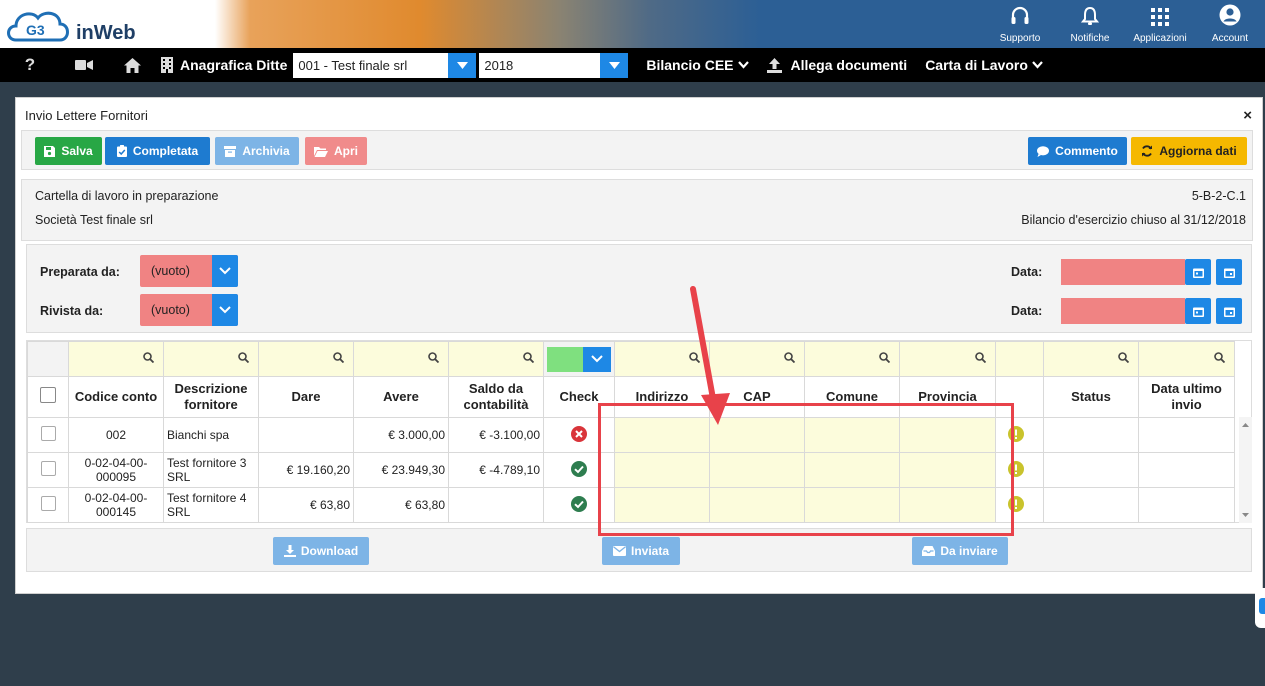  Describe the element at coordinates (233, 65) in the screenshot. I see `anagrafica-ditte-link: Anagrafica Ditte` at that location.